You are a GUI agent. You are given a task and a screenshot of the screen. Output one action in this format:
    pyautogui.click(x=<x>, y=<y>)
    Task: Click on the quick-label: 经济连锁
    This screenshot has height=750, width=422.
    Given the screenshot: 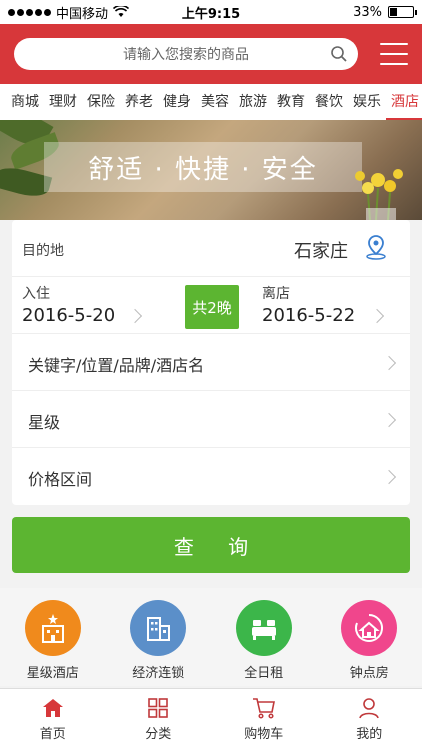 What is the action you would take?
    pyautogui.click(x=158, y=673)
    